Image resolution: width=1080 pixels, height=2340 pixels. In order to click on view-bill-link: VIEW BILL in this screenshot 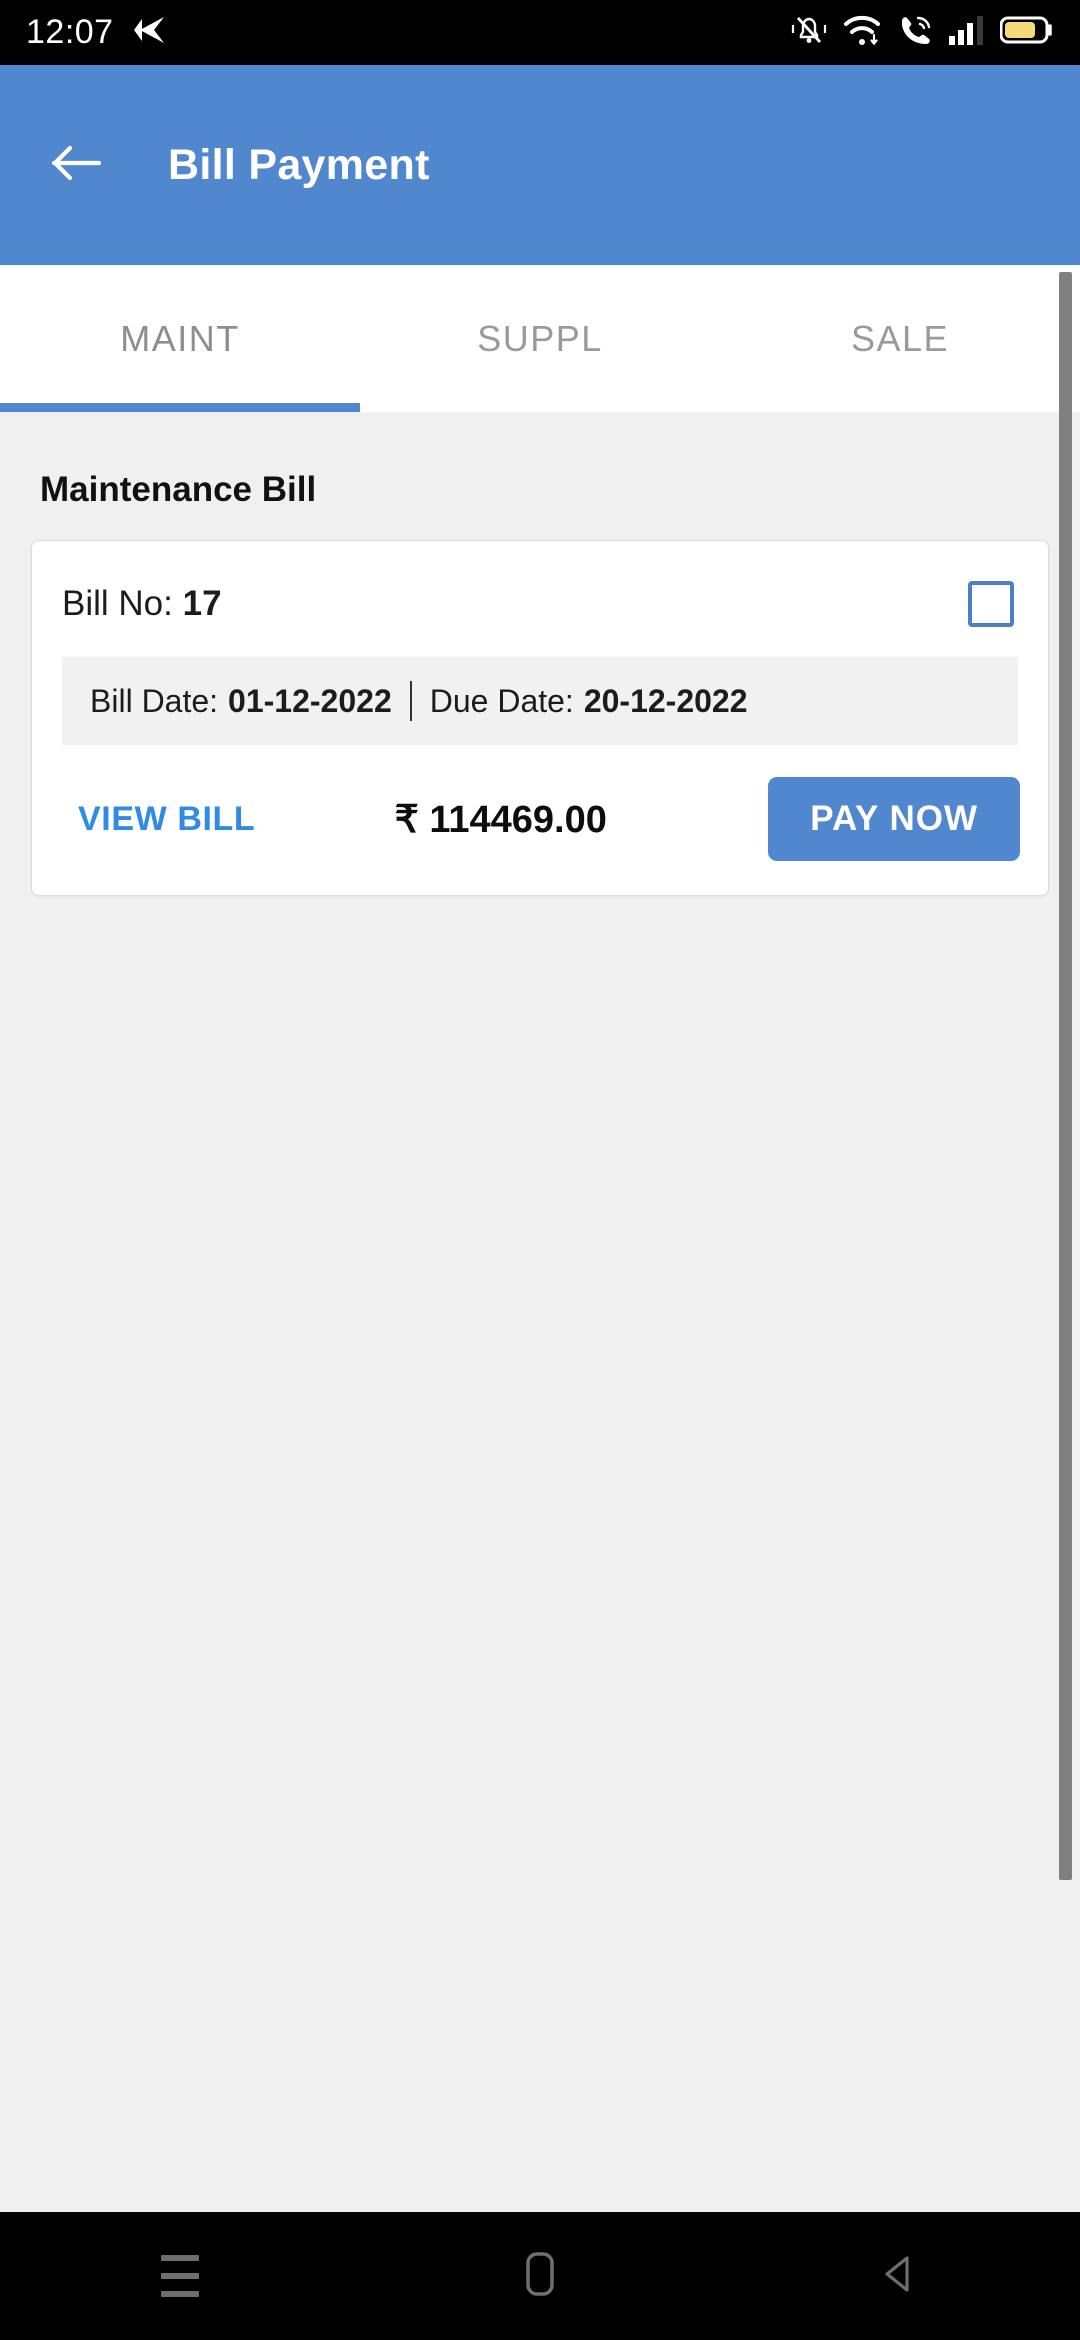, I will do `click(166, 819)`.